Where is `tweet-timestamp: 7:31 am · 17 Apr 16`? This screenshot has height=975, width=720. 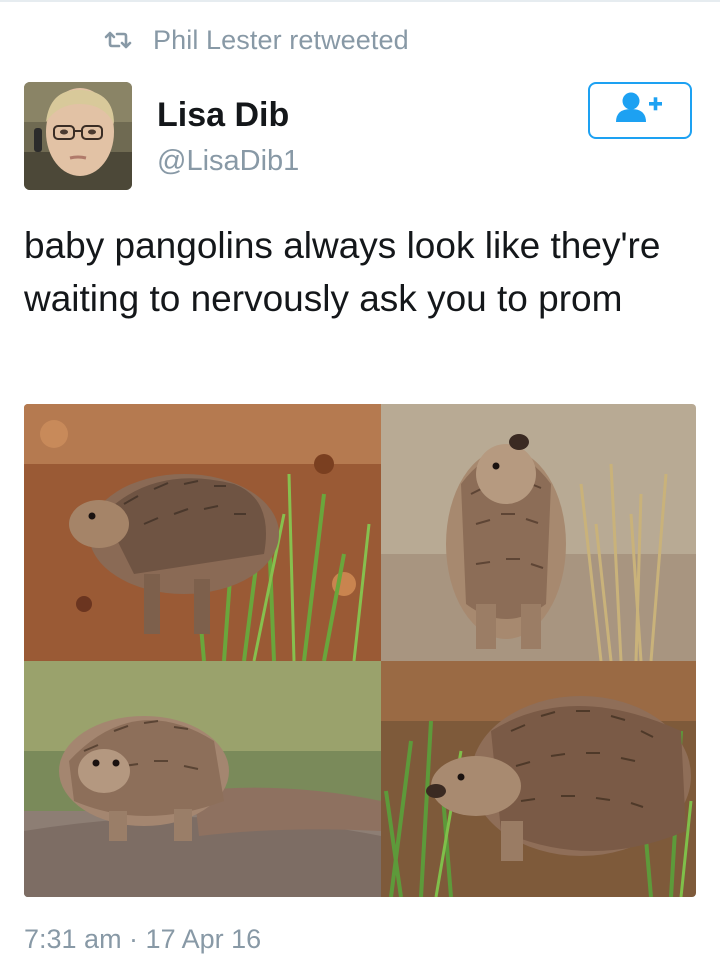 tweet-timestamp: 7:31 am · 17 Apr 16 is located at coordinates (142, 939).